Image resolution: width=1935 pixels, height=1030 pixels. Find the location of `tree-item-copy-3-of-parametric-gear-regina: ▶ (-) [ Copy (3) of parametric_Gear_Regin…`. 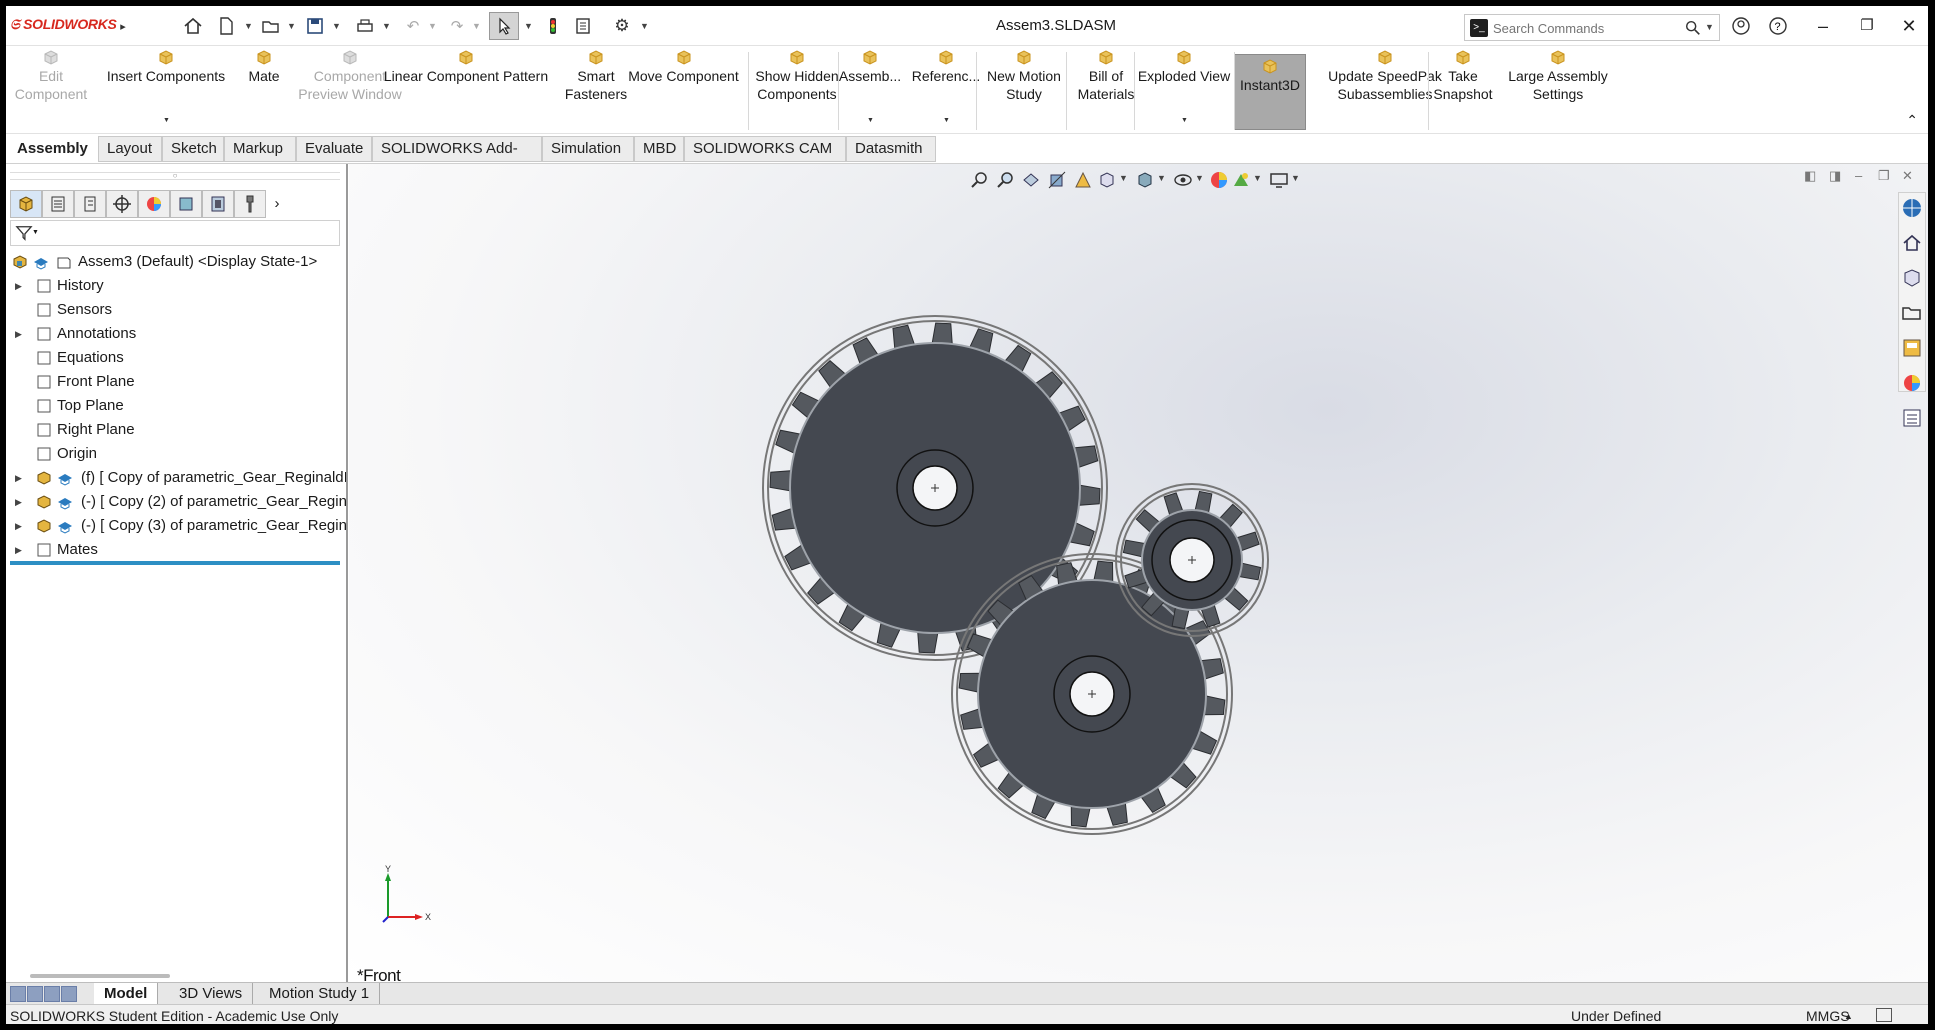

tree-item-copy-3-of-parametric-gear-regina: ▶ (-) [ Copy (3) of parametric_Gear_Regin… is located at coordinates (176, 526).